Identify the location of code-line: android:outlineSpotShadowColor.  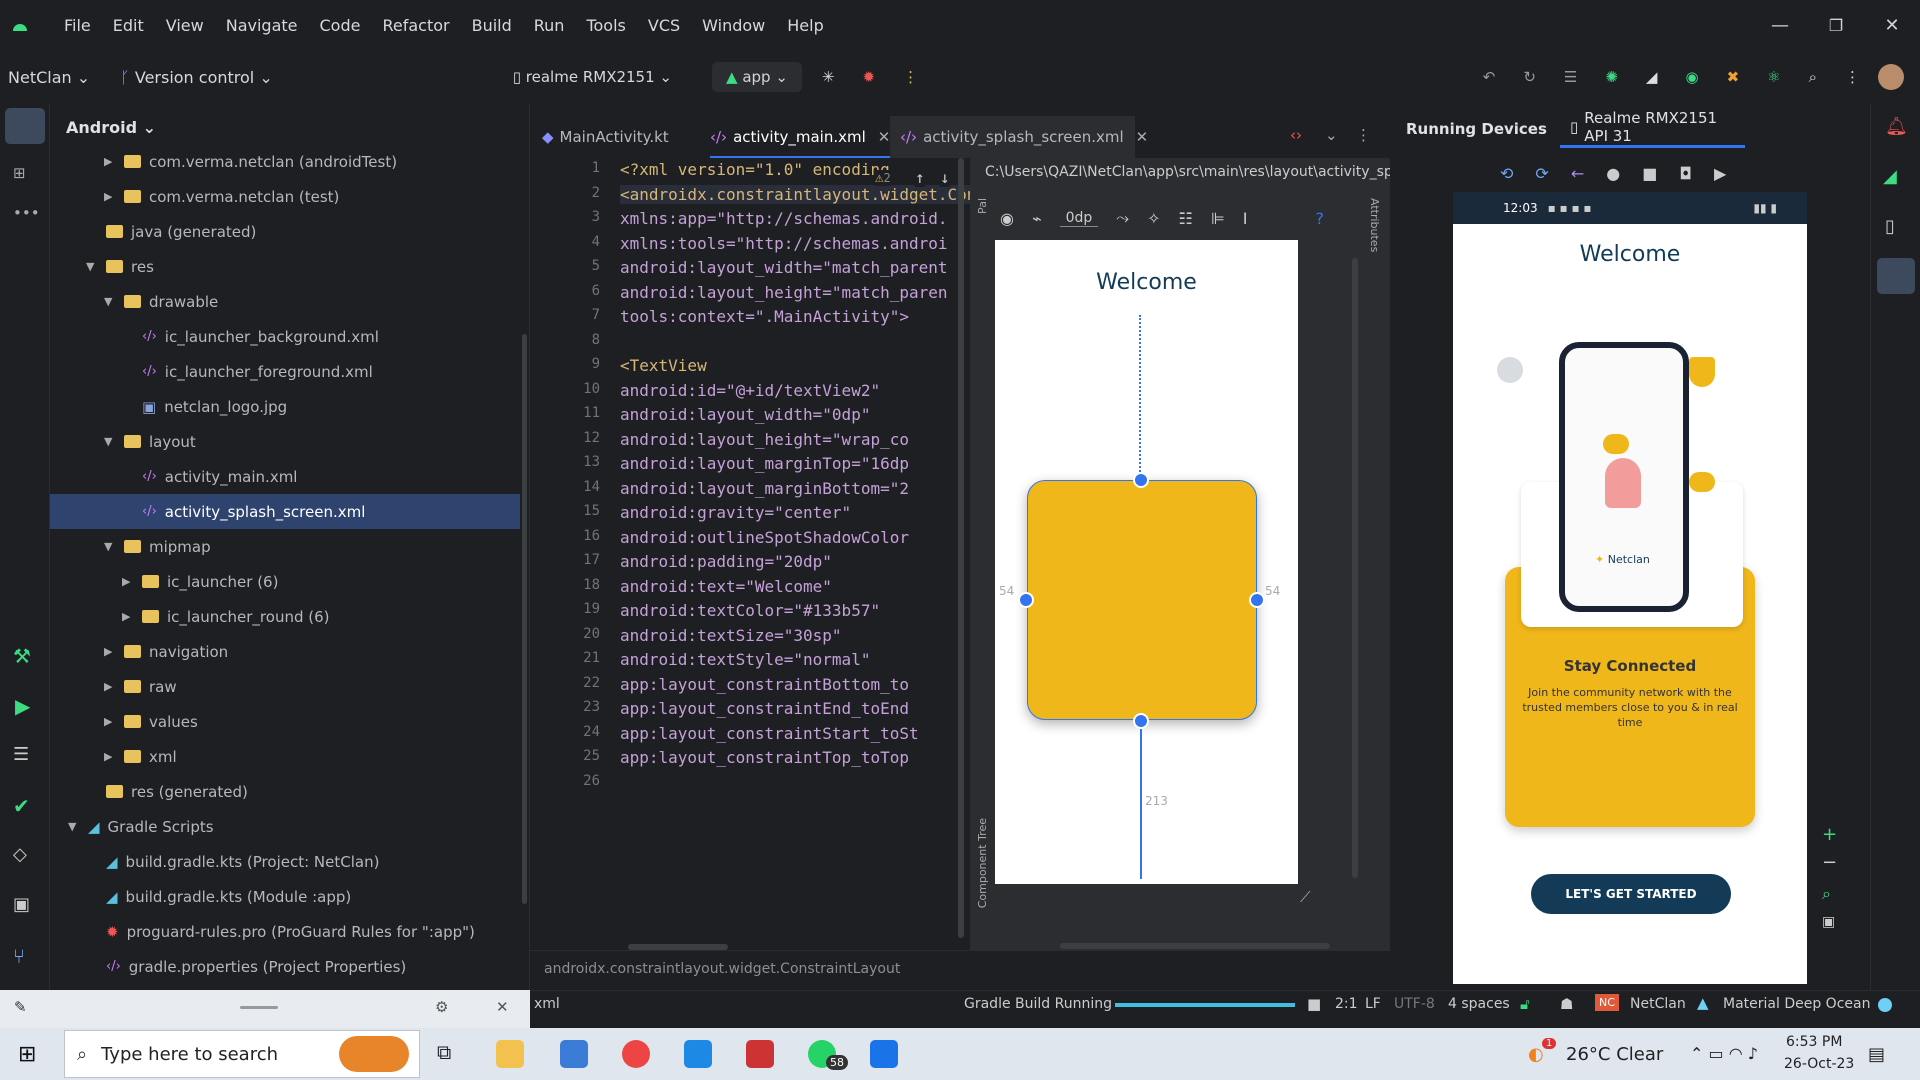
(764, 537).